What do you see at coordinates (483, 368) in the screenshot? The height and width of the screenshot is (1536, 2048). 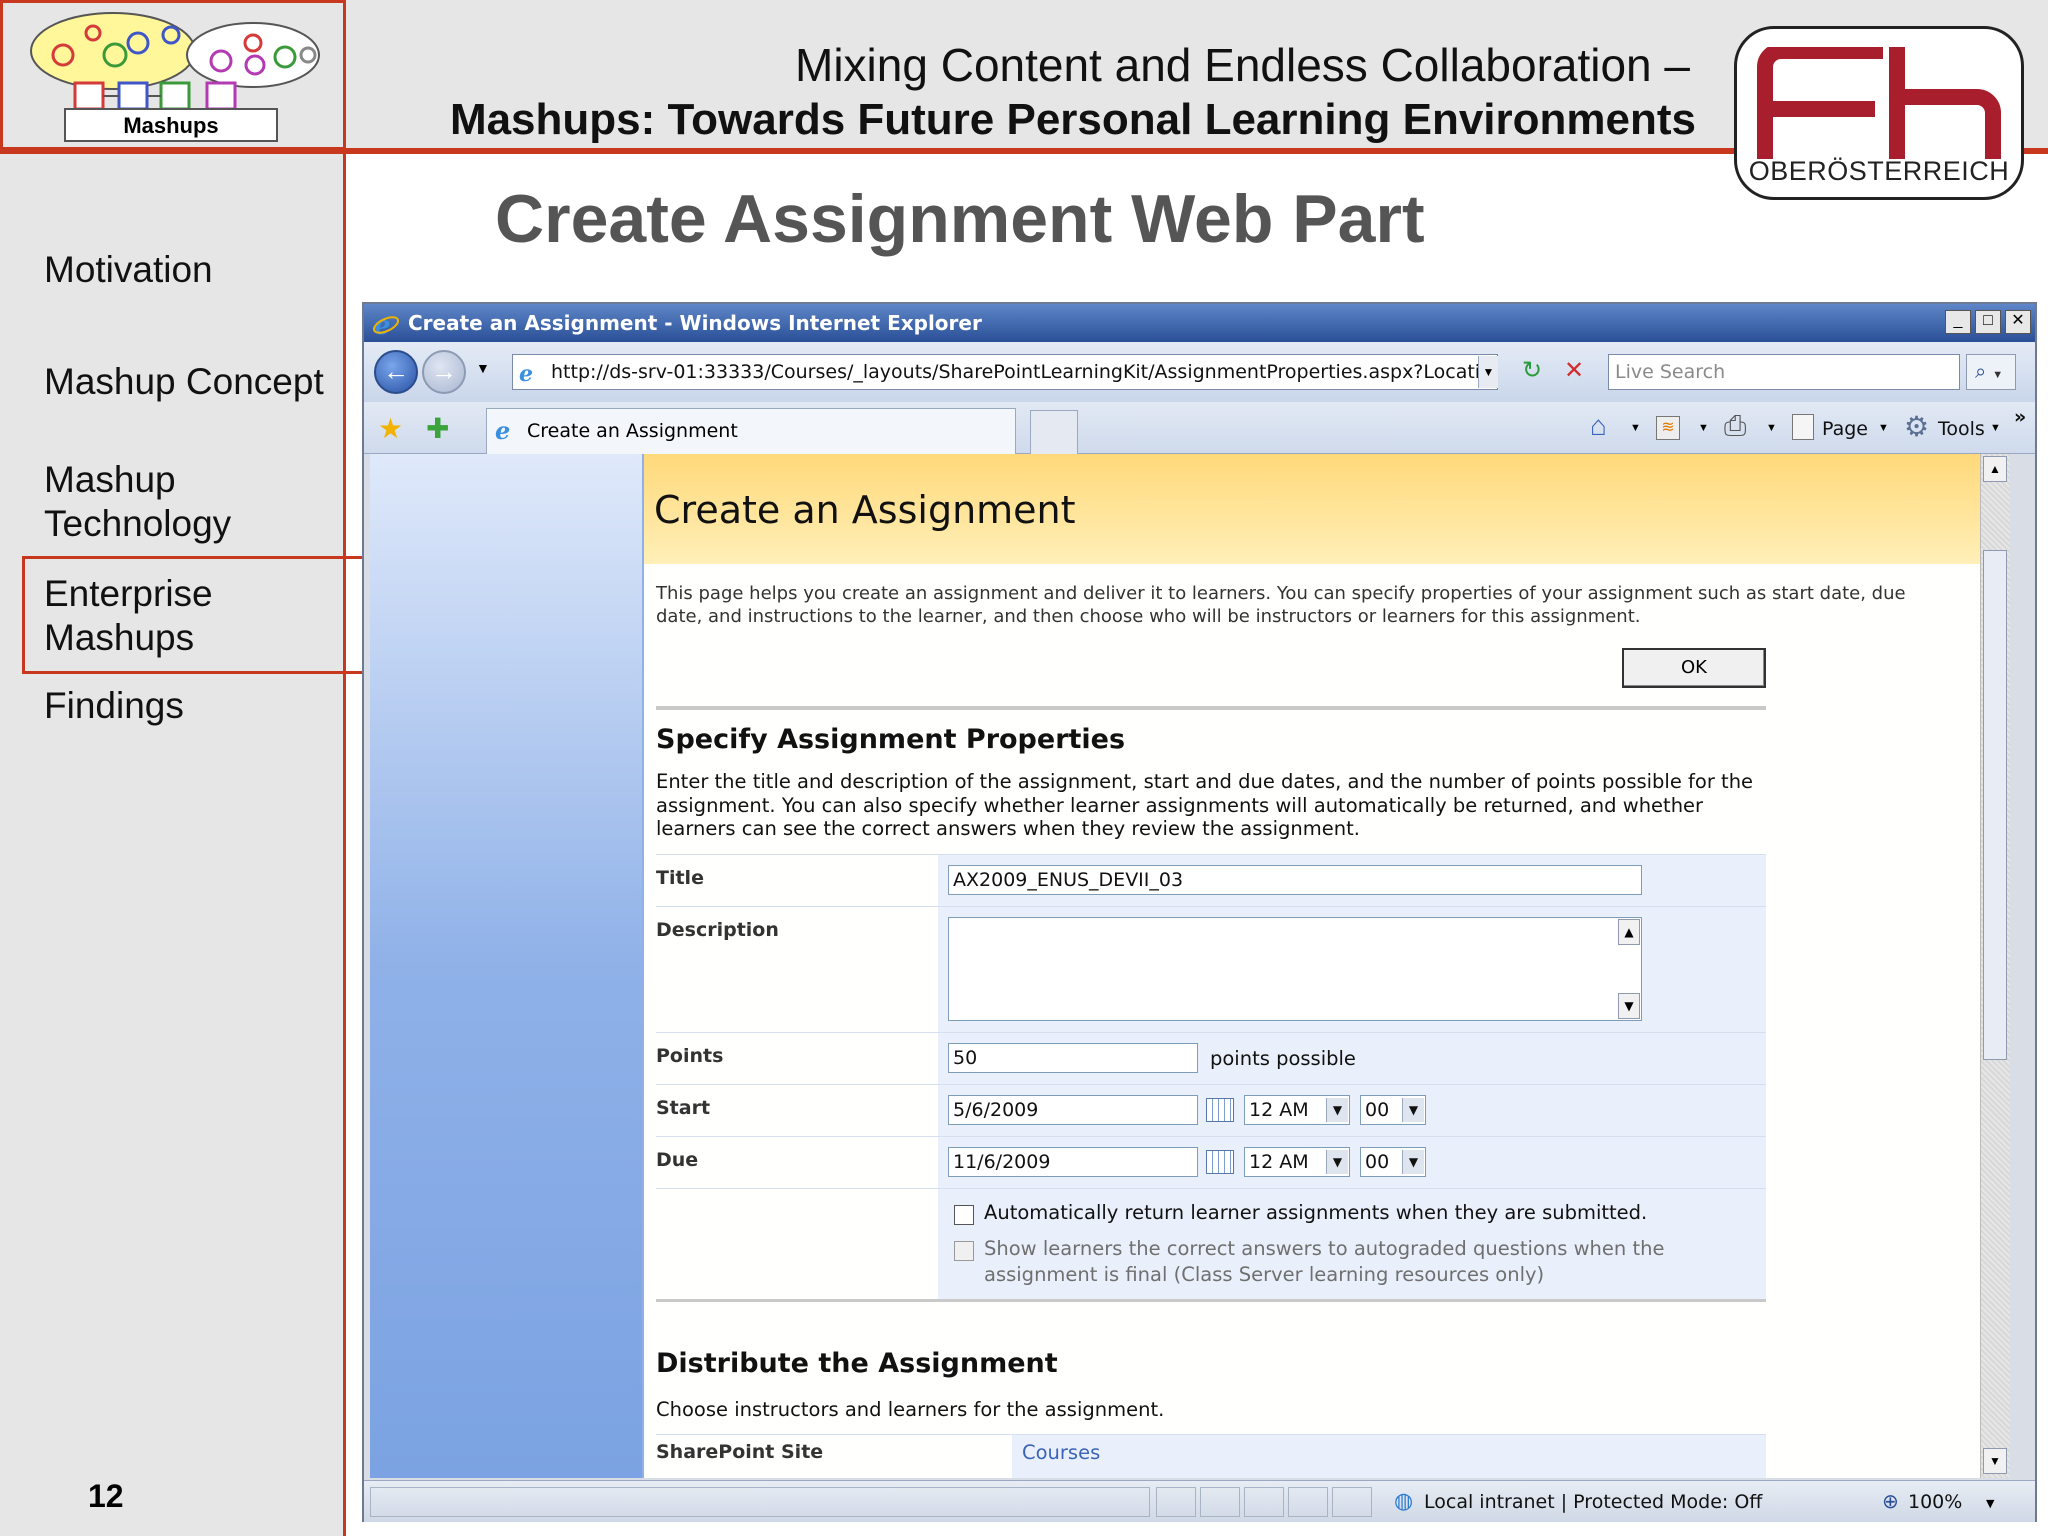 I see `history-dropdown-icon: ▼` at bounding box center [483, 368].